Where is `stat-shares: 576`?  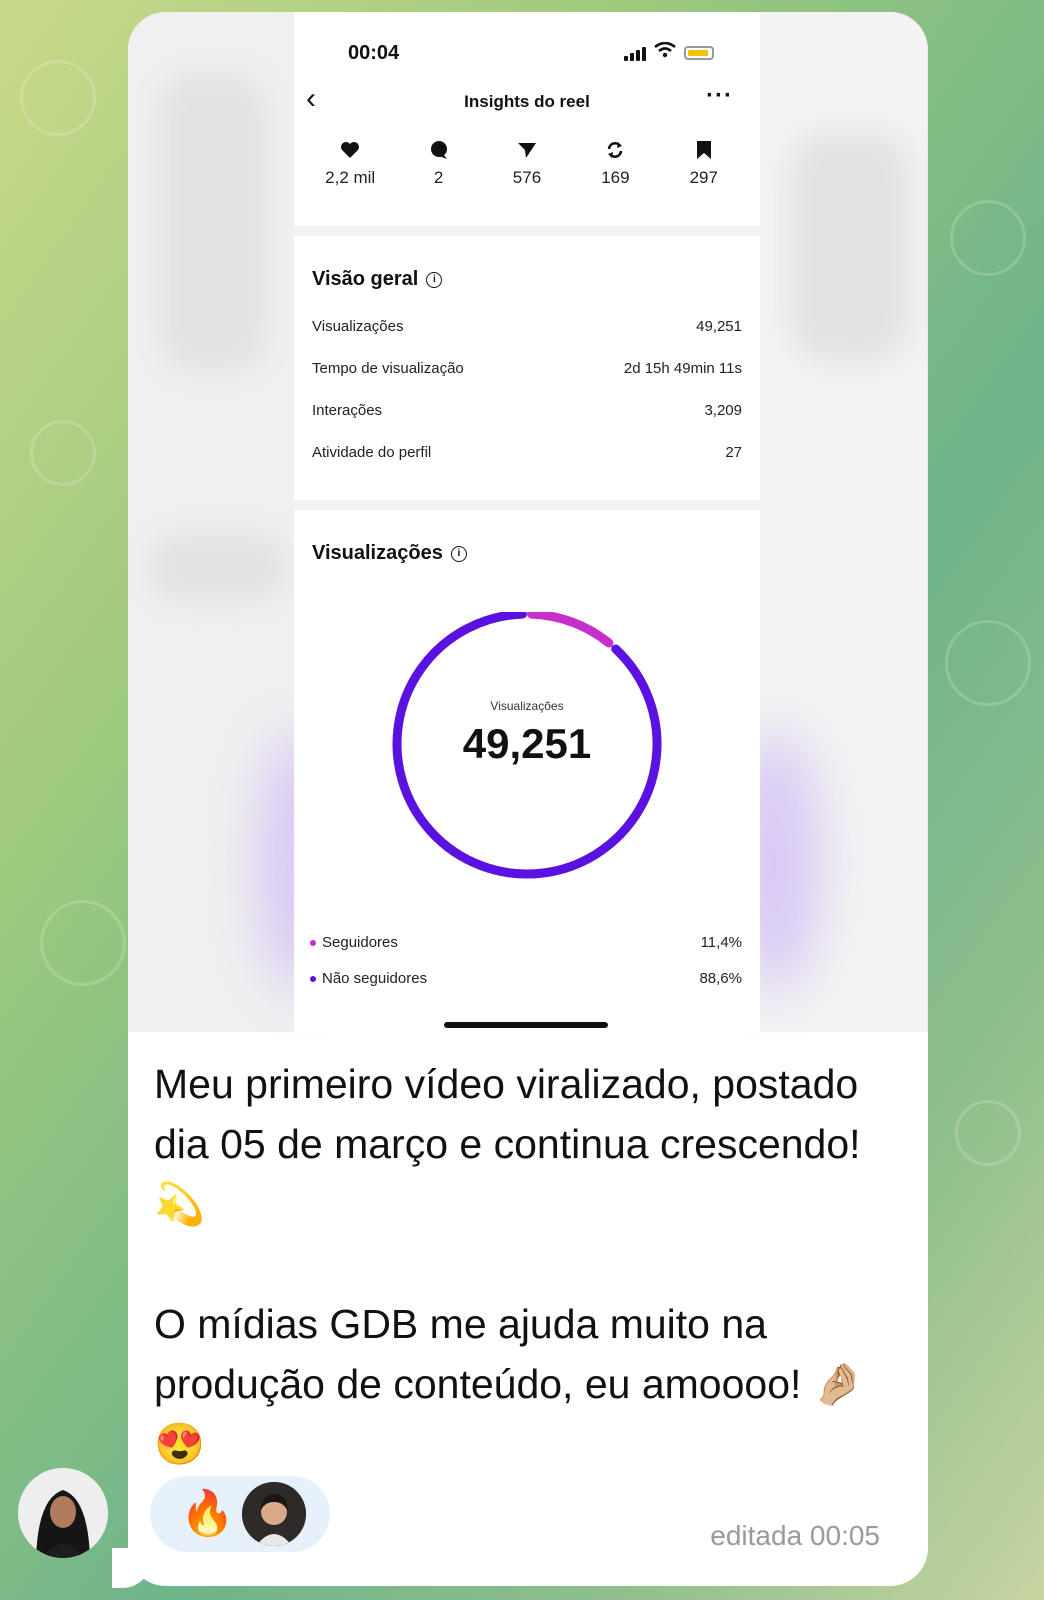 stat-shares: 576 is located at coordinates (527, 186).